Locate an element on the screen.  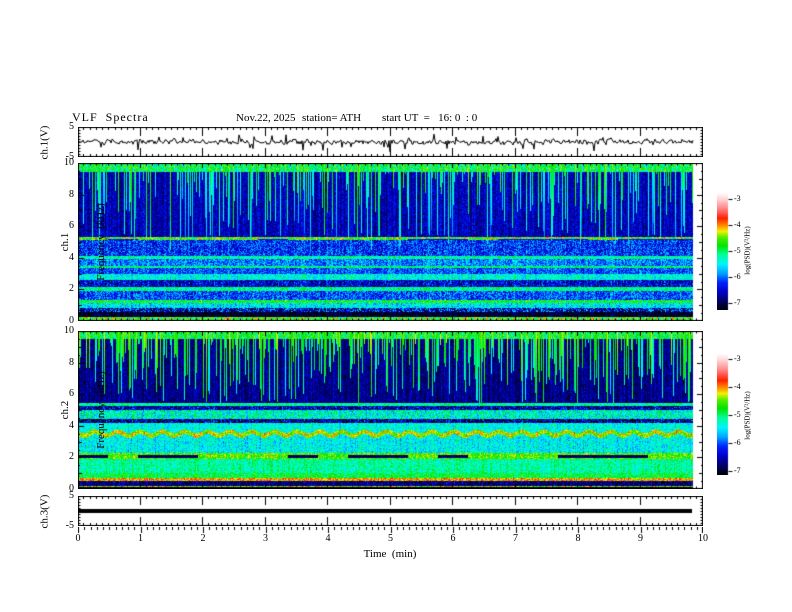
time-tick-label: 5 is located at coordinates (390, 538).